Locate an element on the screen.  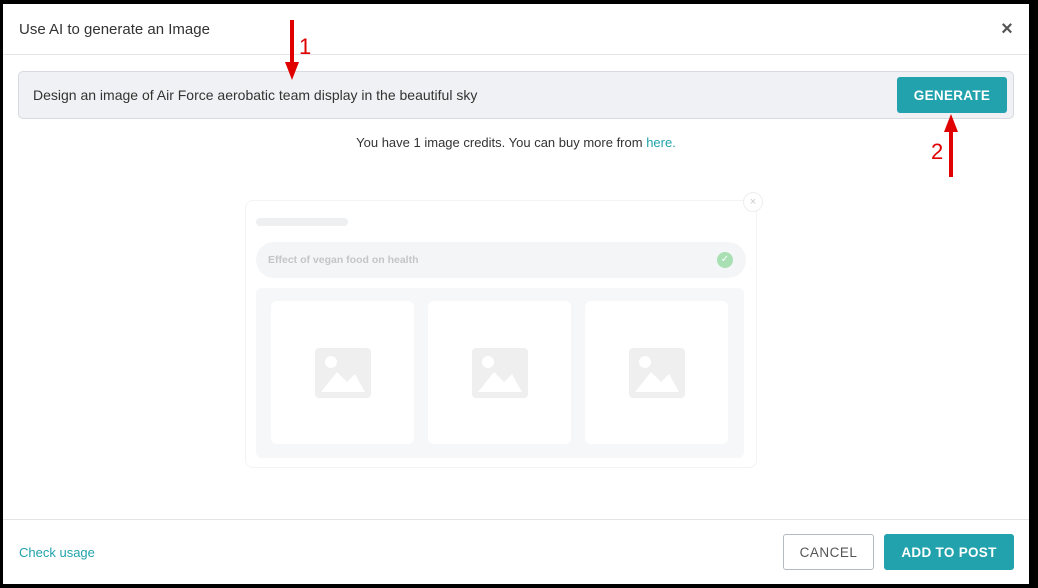
cancel-button: CANCEL is located at coordinates (828, 552).